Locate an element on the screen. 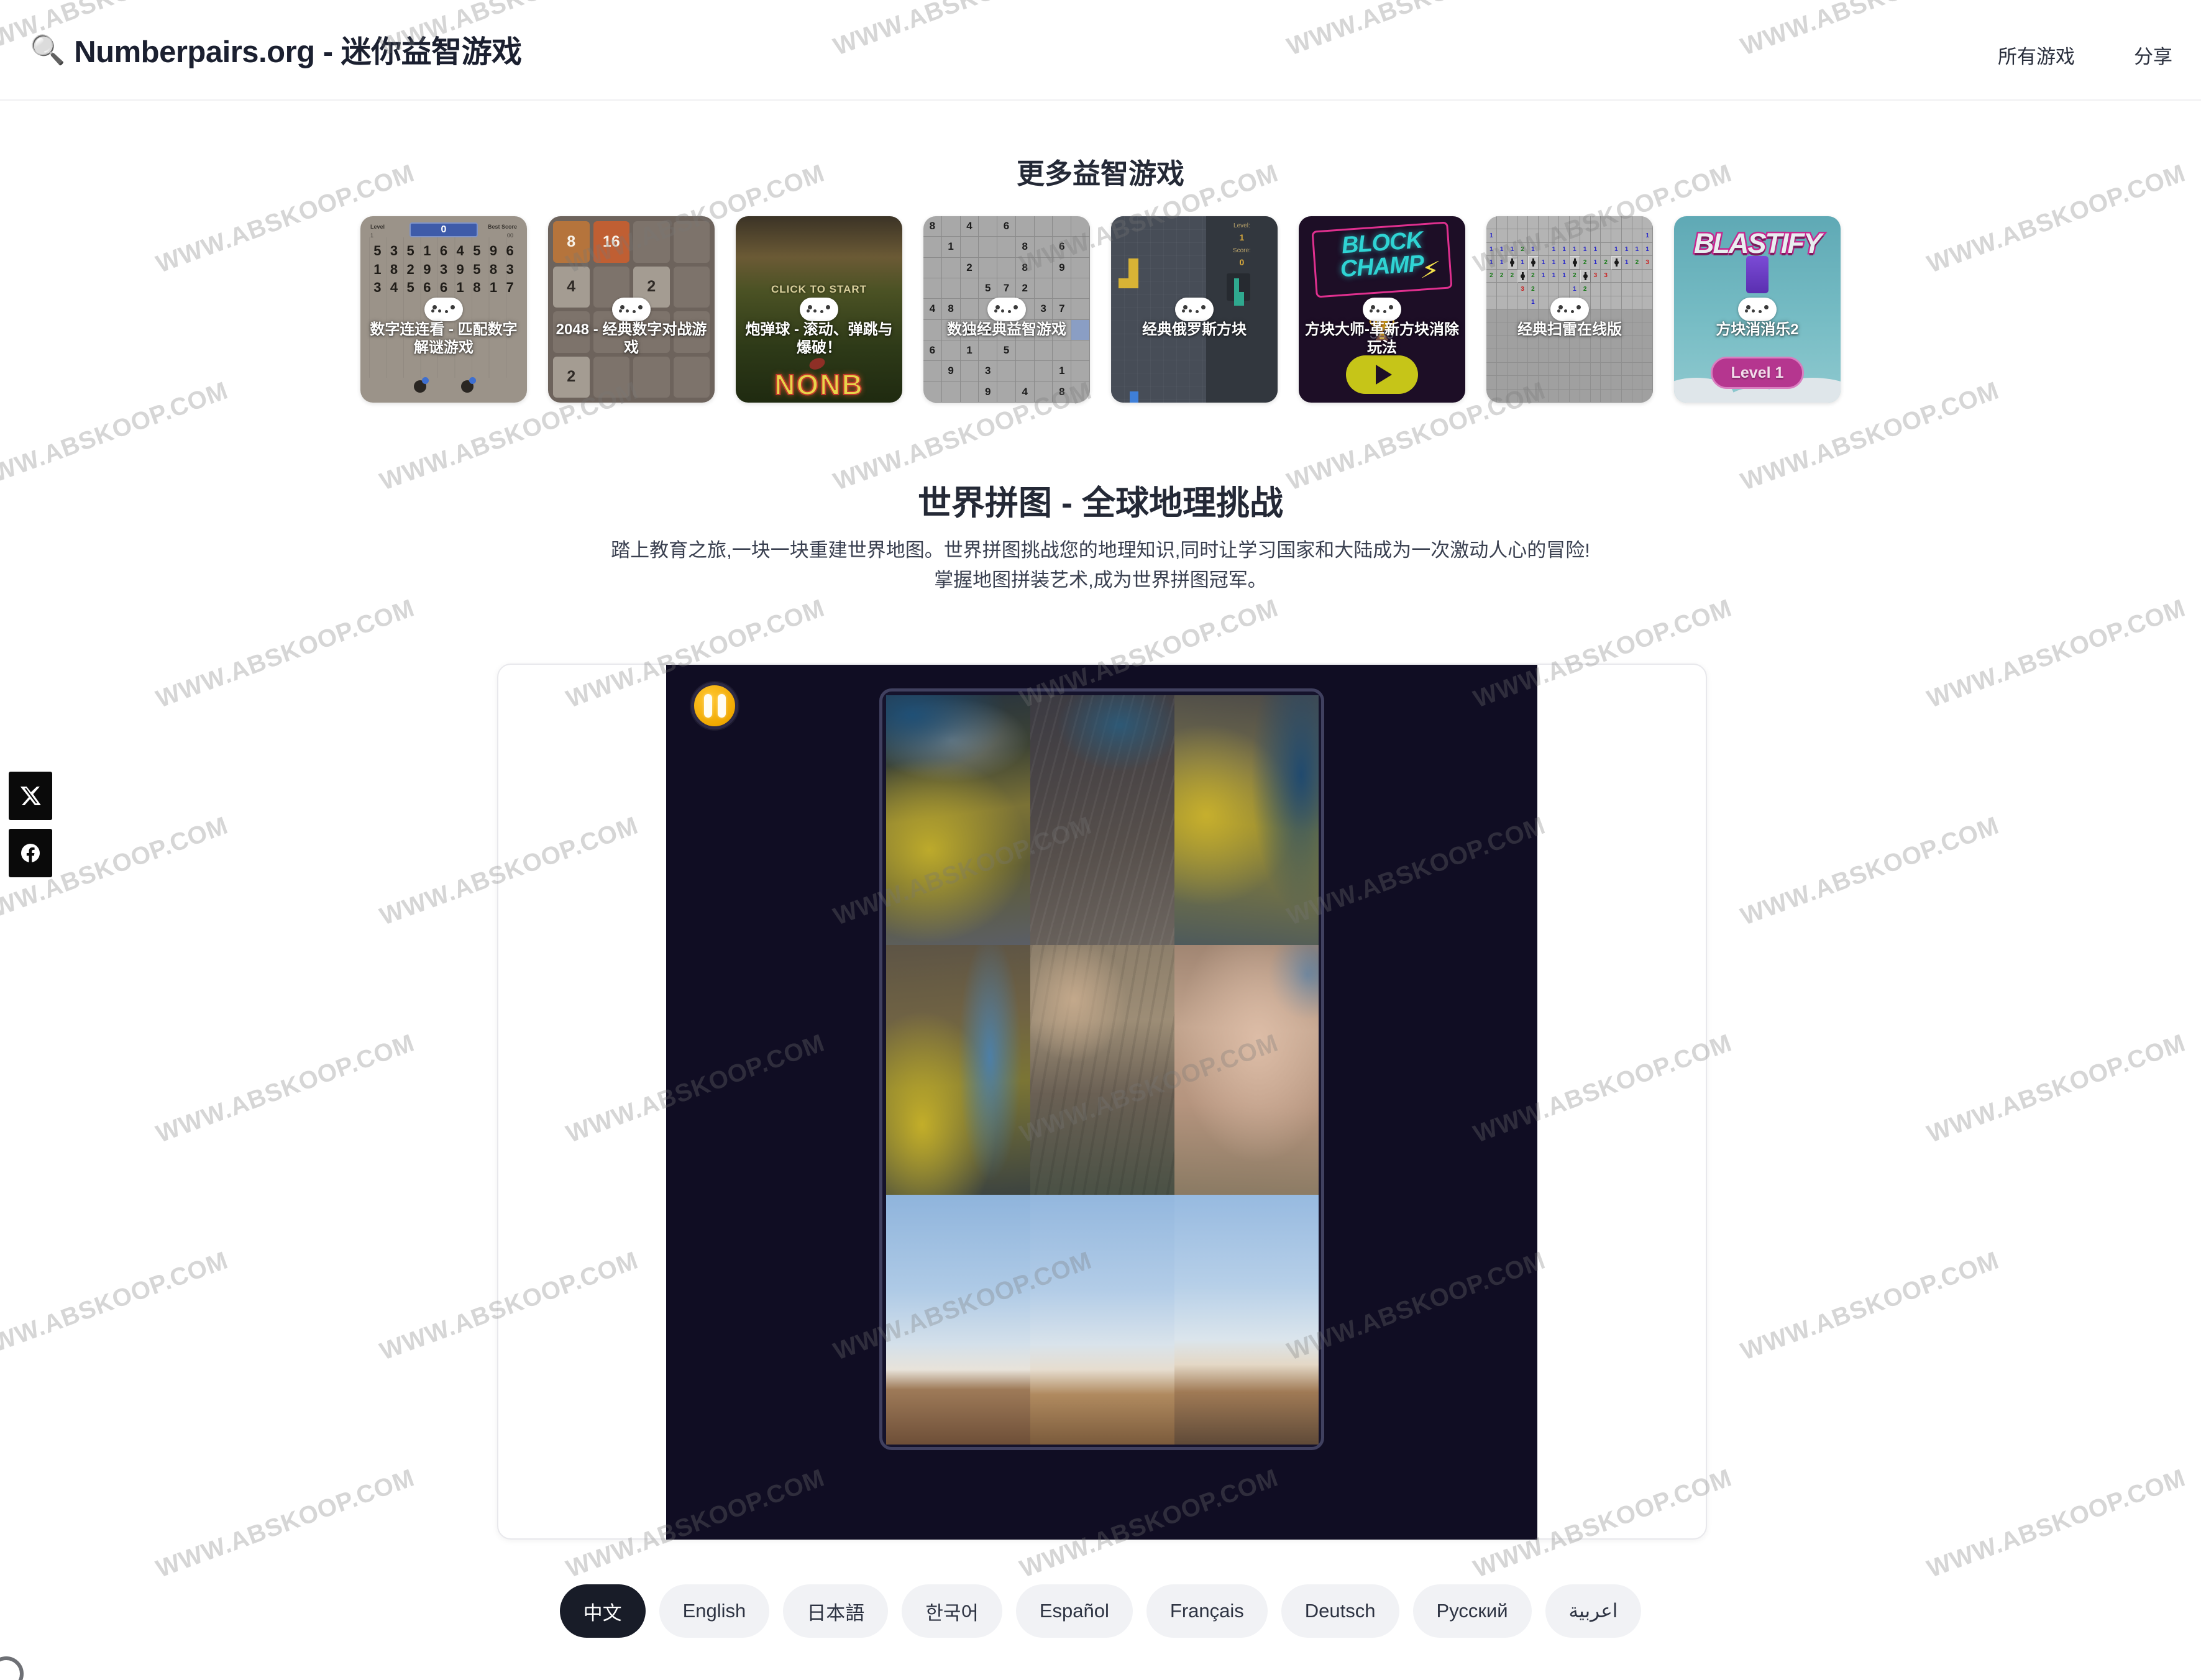 The image size is (2201, 1680). language-option-8: اعربية is located at coordinates (1593, 1611).